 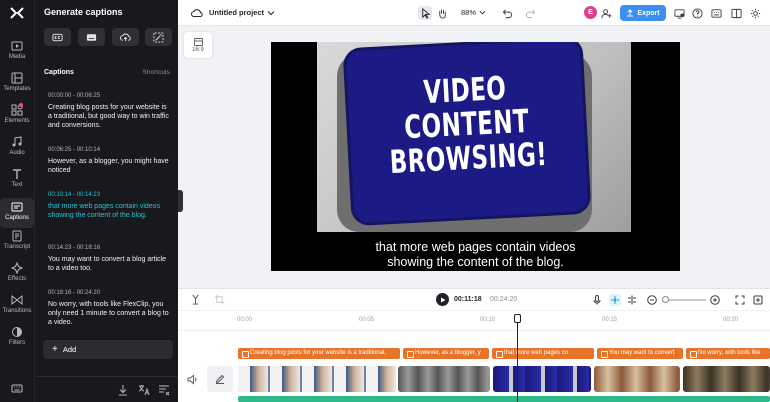 I want to click on settings-button, so click(x=755, y=13).